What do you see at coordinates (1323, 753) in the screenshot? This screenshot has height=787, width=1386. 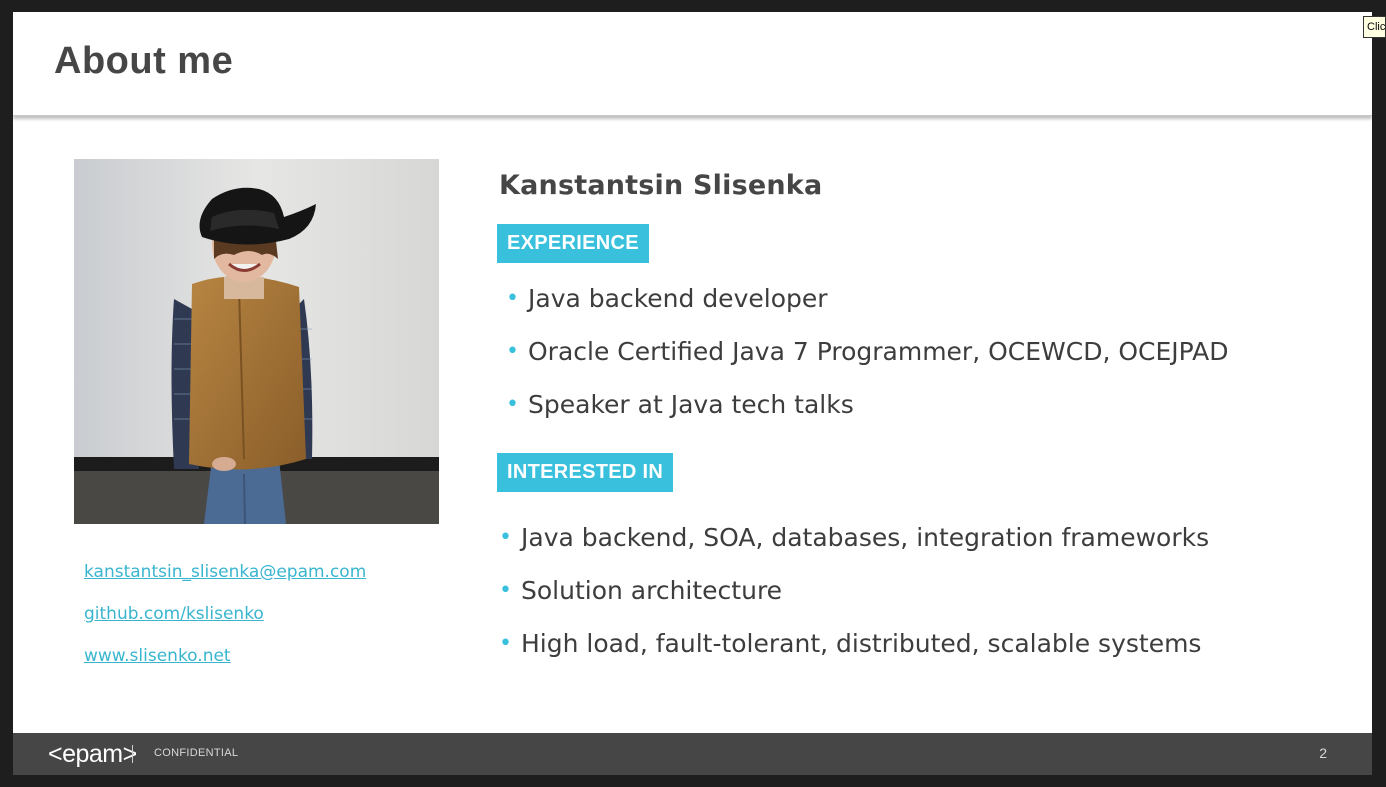 I see `page-number: 2` at bounding box center [1323, 753].